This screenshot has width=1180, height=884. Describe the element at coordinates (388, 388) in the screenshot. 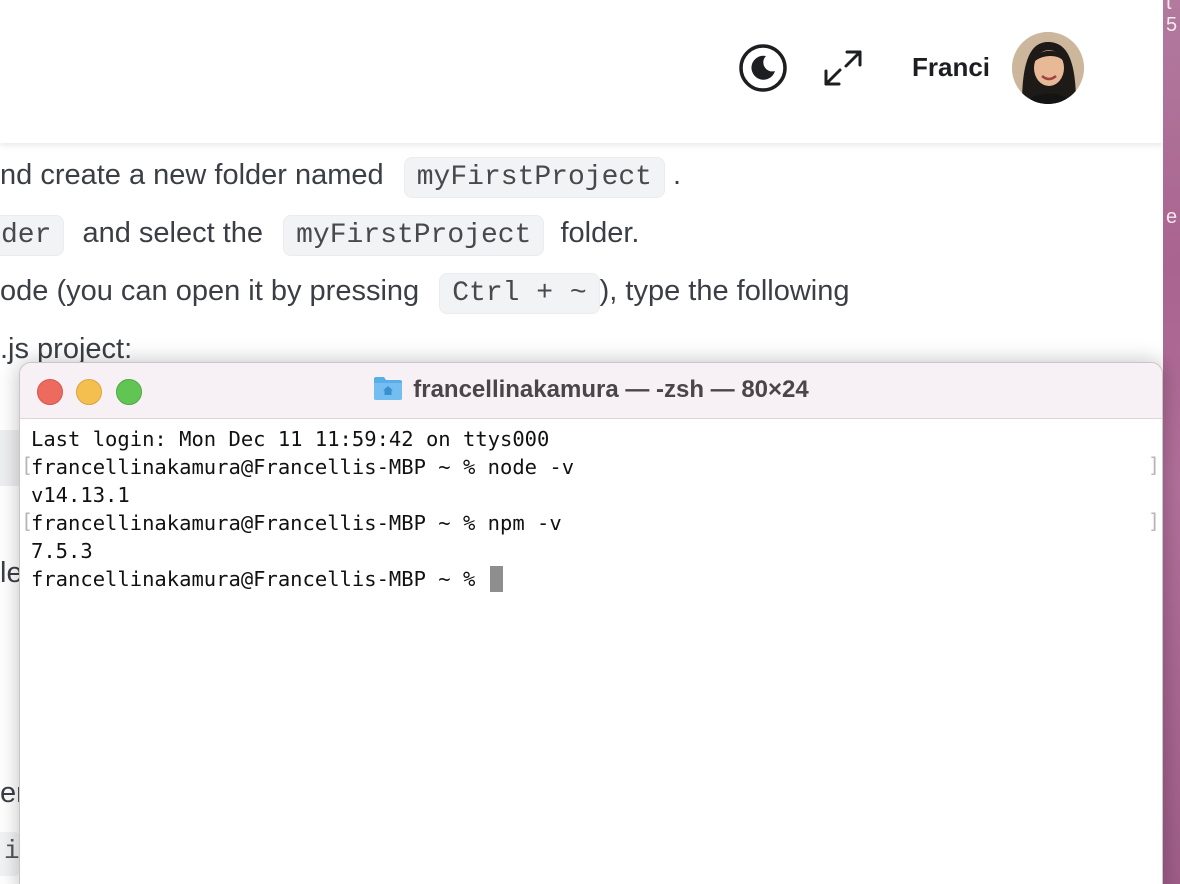

I see `home-folder-icon` at that location.